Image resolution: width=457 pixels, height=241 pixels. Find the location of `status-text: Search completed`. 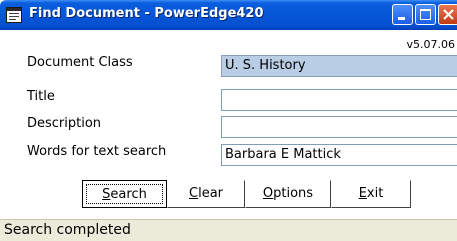

status-text: Search completed is located at coordinates (67, 230).